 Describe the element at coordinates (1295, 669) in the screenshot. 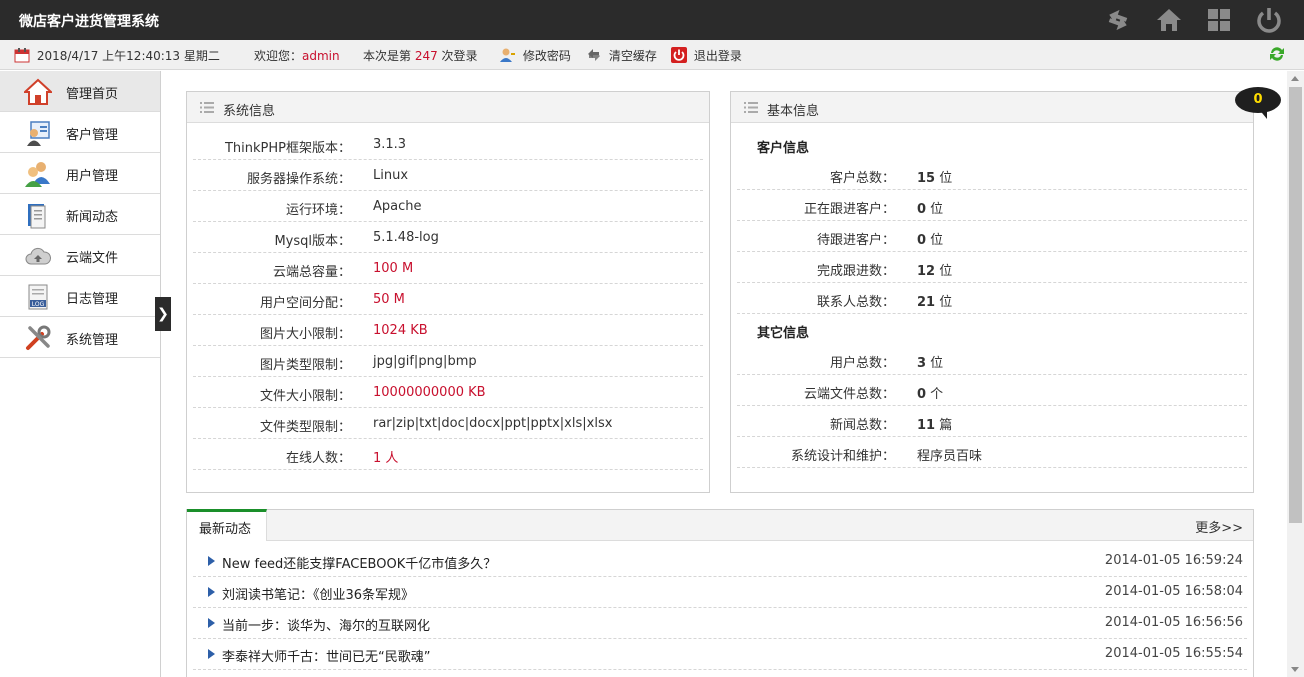

I see `scroll-down-arrow` at that location.